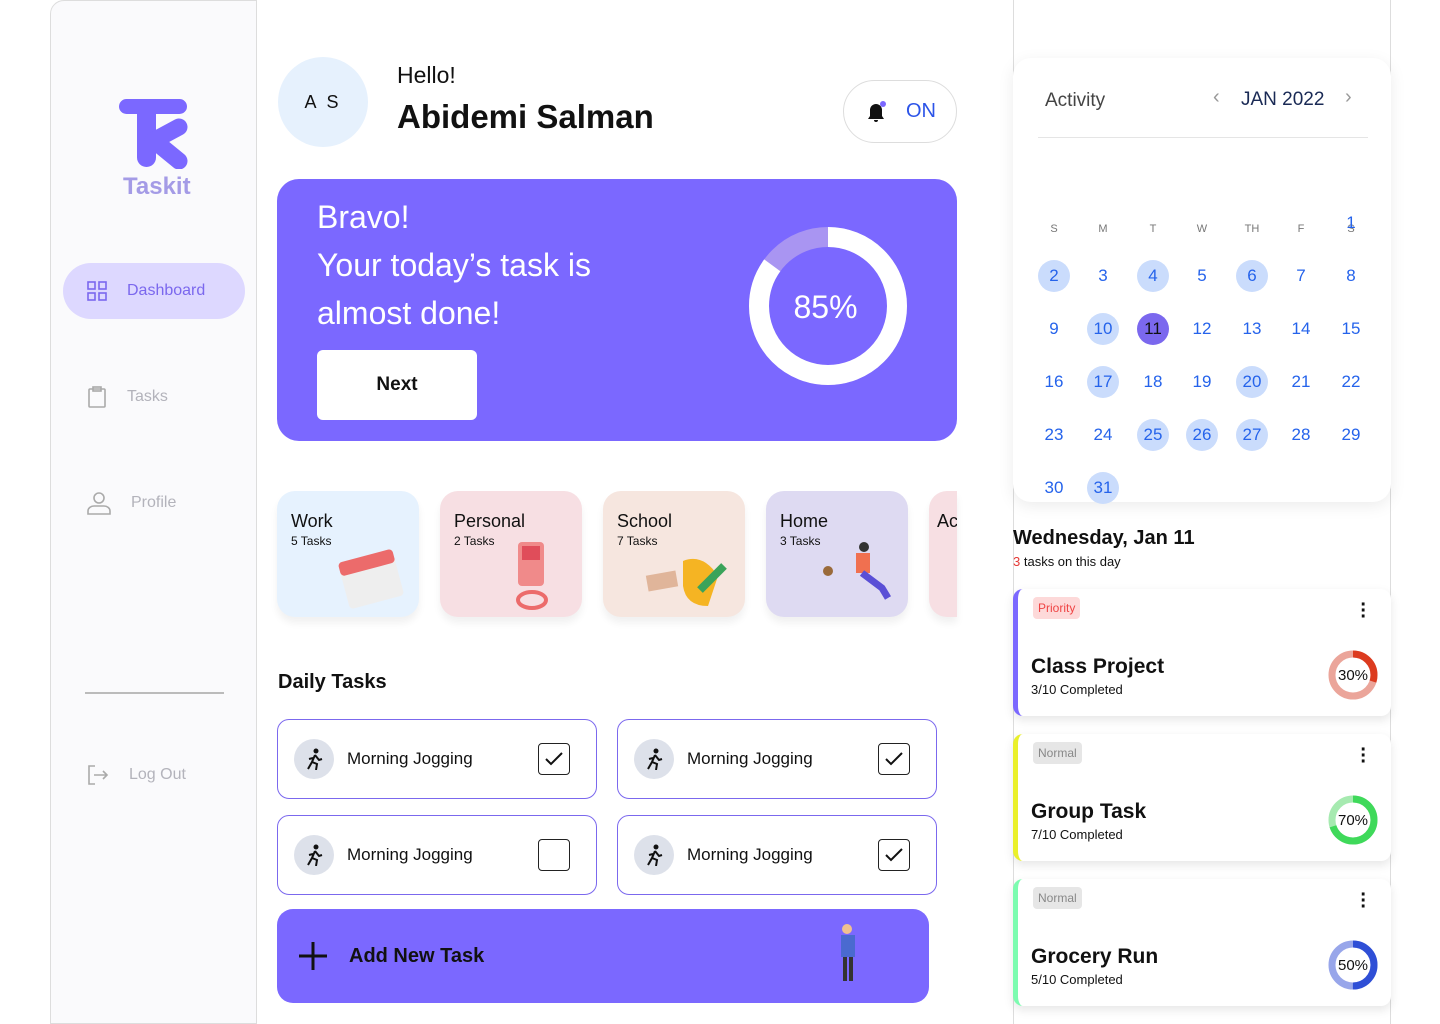  What do you see at coordinates (1351, 435) in the screenshot?
I see `calendar-day: 29` at bounding box center [1351, 435].